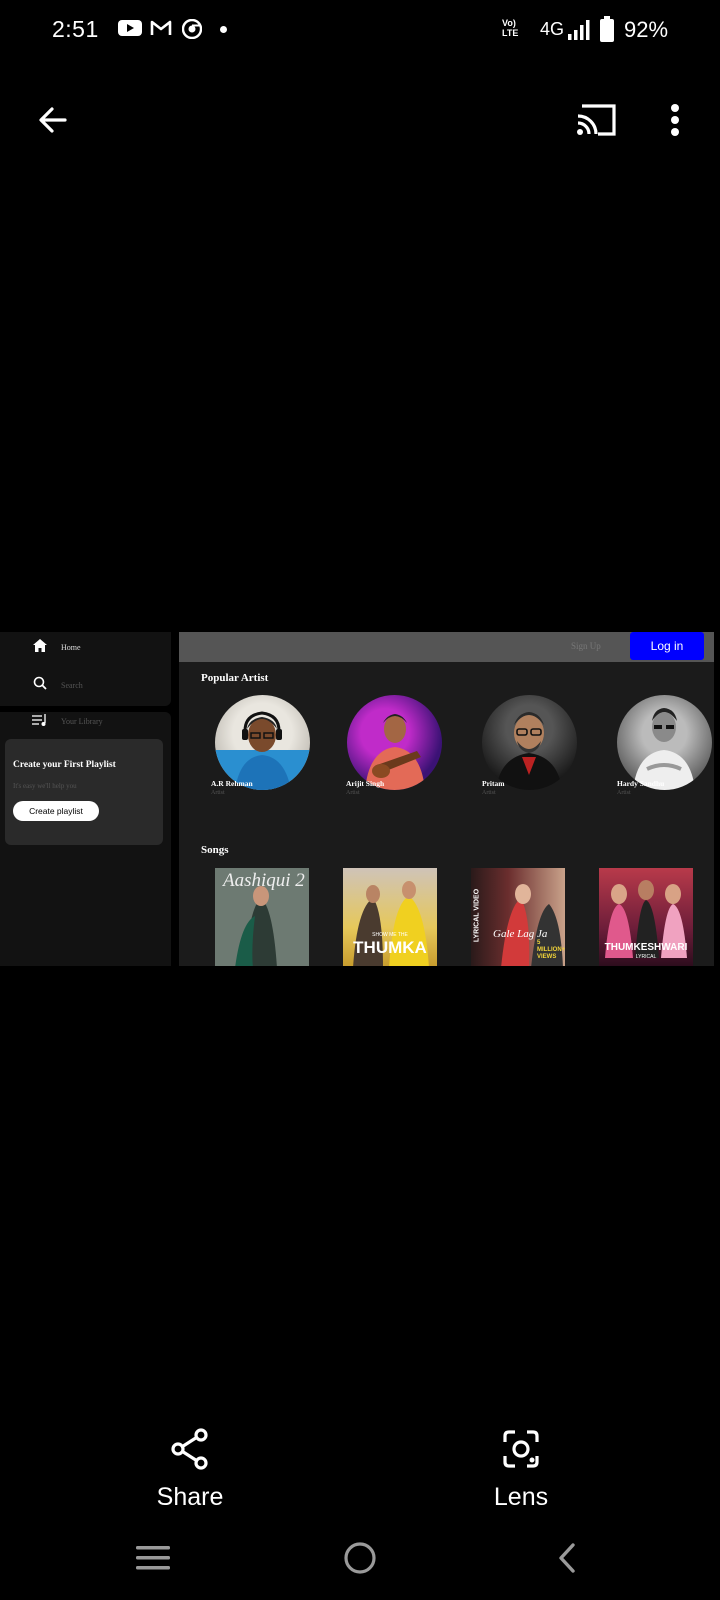 The height and width of the screenshot is (1600, 720). What do you see at coordinates (520, 934) in the screenshot?
I see `song-art-title: Gale Lag Ja` at bounding box center [520, 934].